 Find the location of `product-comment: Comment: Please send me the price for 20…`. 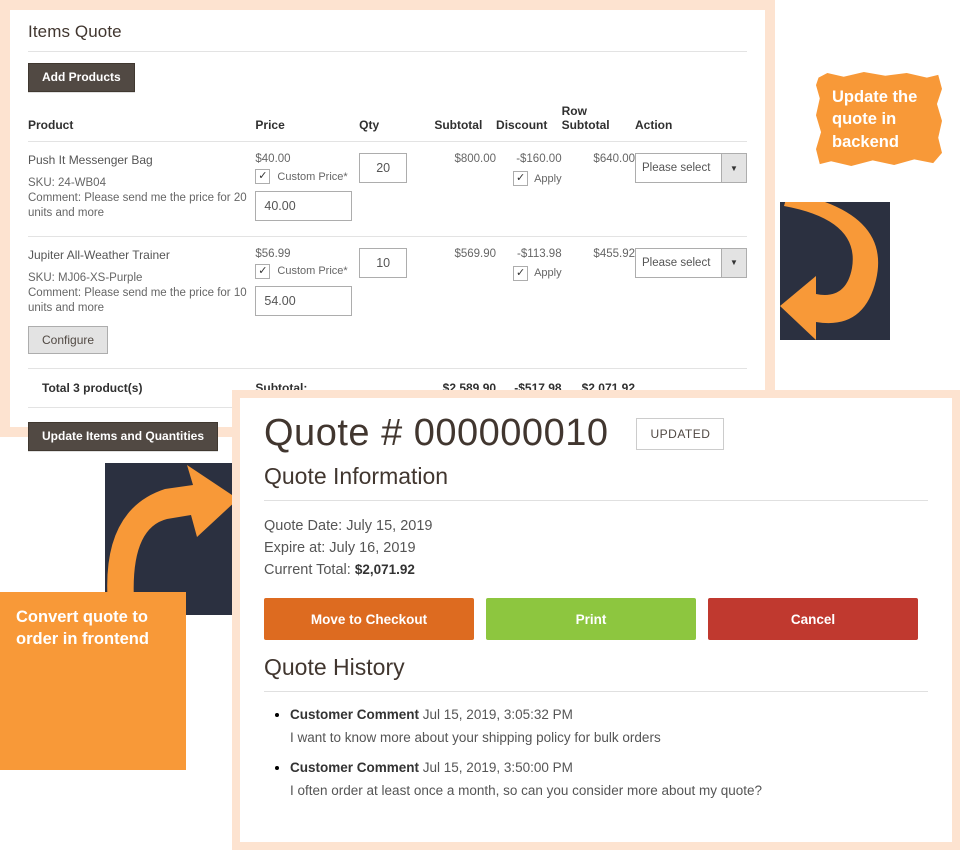

product-comment: Comment: Please send me the price for 20… is located at coordinates (137, 206).